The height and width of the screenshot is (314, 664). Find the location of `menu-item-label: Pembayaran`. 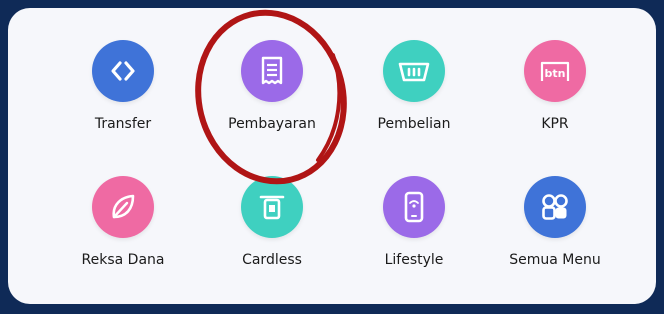

menu-item-label: Pembayaran is located at coordinates (272, 124).